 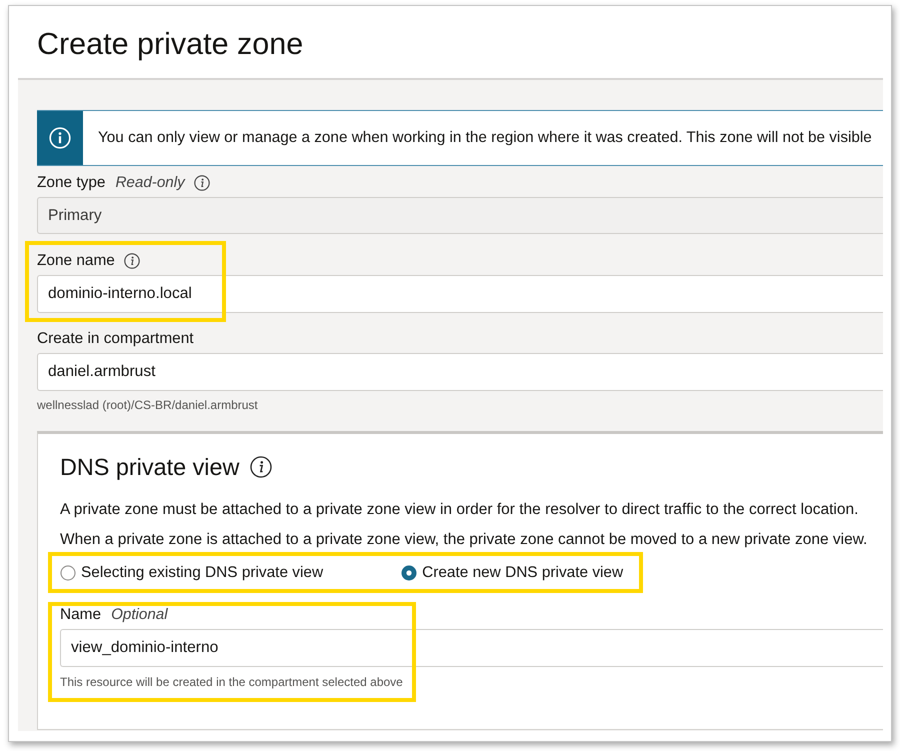 I want to click on field-qualifier: Optional, so click(x=139, y=615).